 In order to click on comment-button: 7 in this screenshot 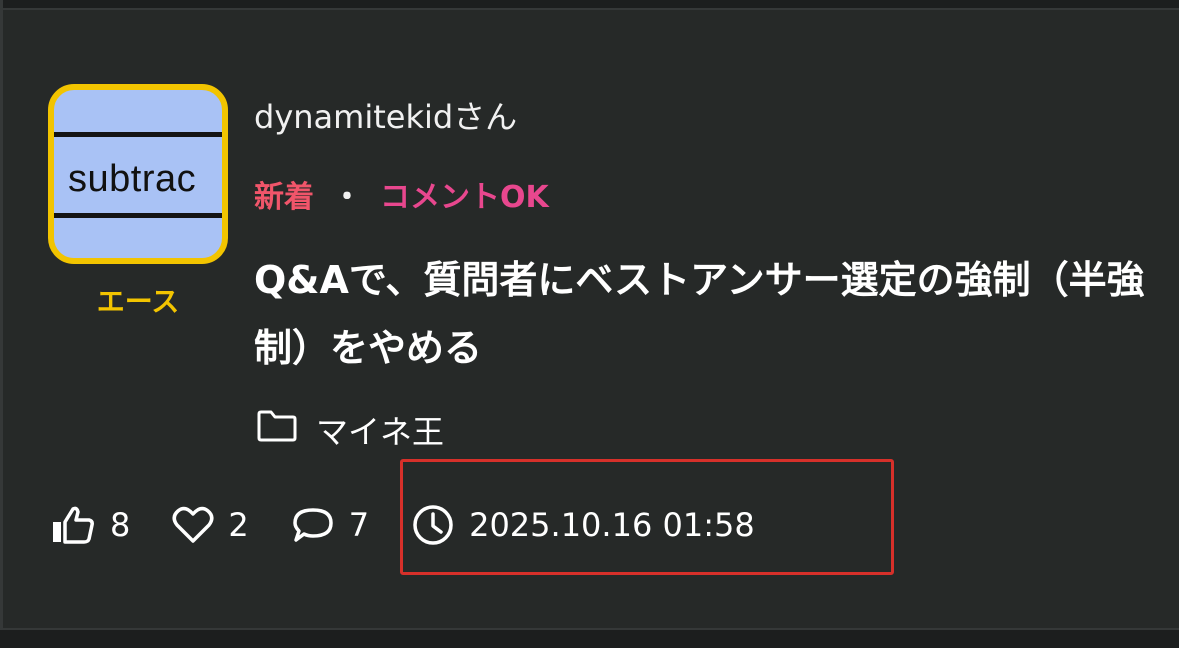, I will do `click(330, 525)`.